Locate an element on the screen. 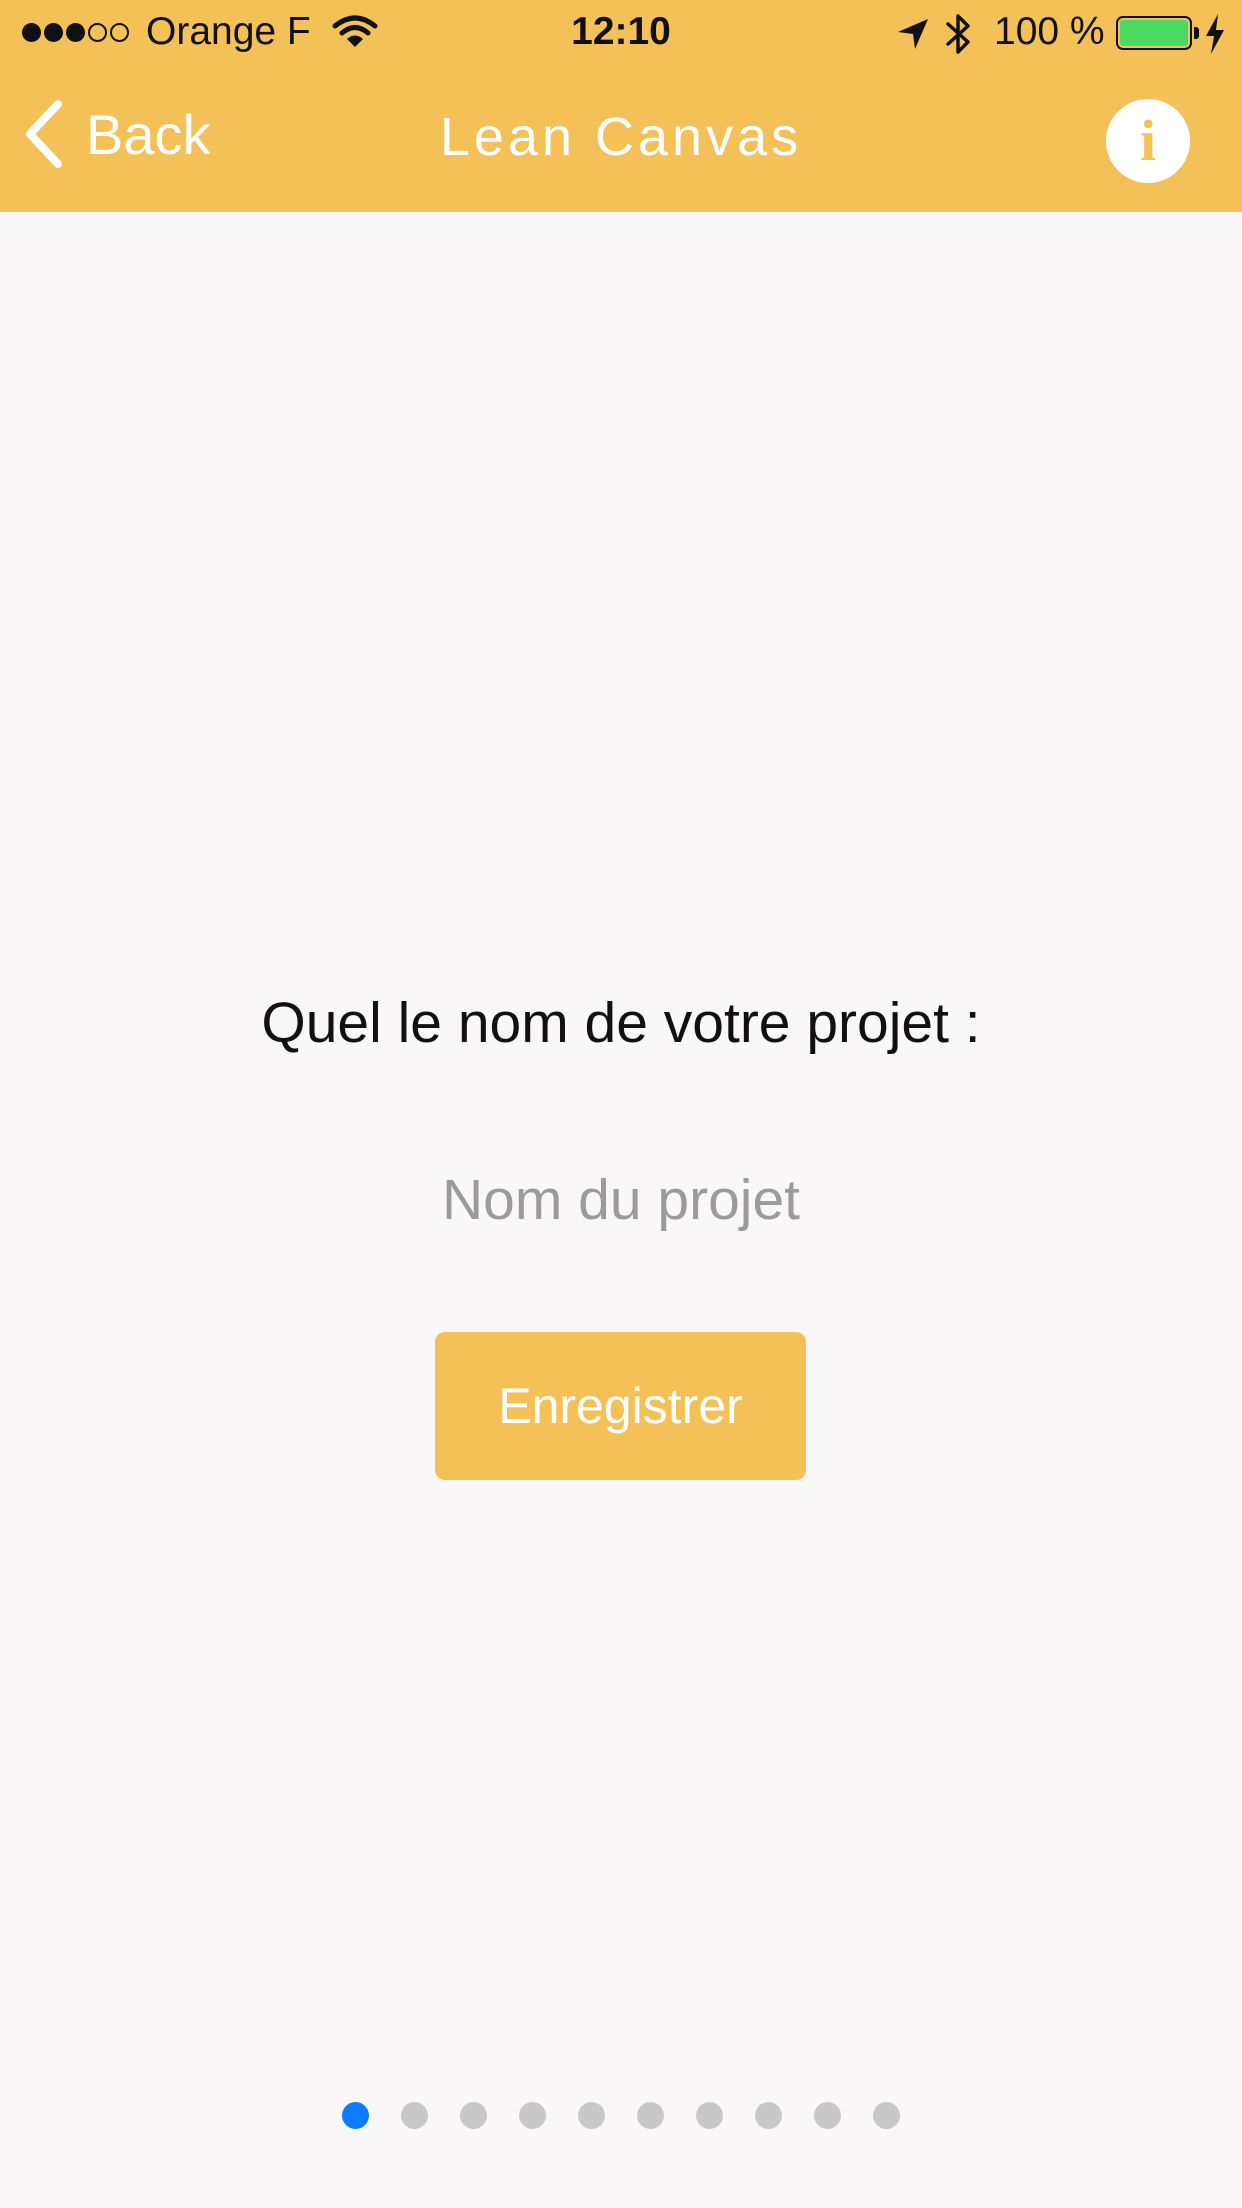 This screenshot has width=1242, height=2208. page-indicator is located at coordinates (621, 2116).